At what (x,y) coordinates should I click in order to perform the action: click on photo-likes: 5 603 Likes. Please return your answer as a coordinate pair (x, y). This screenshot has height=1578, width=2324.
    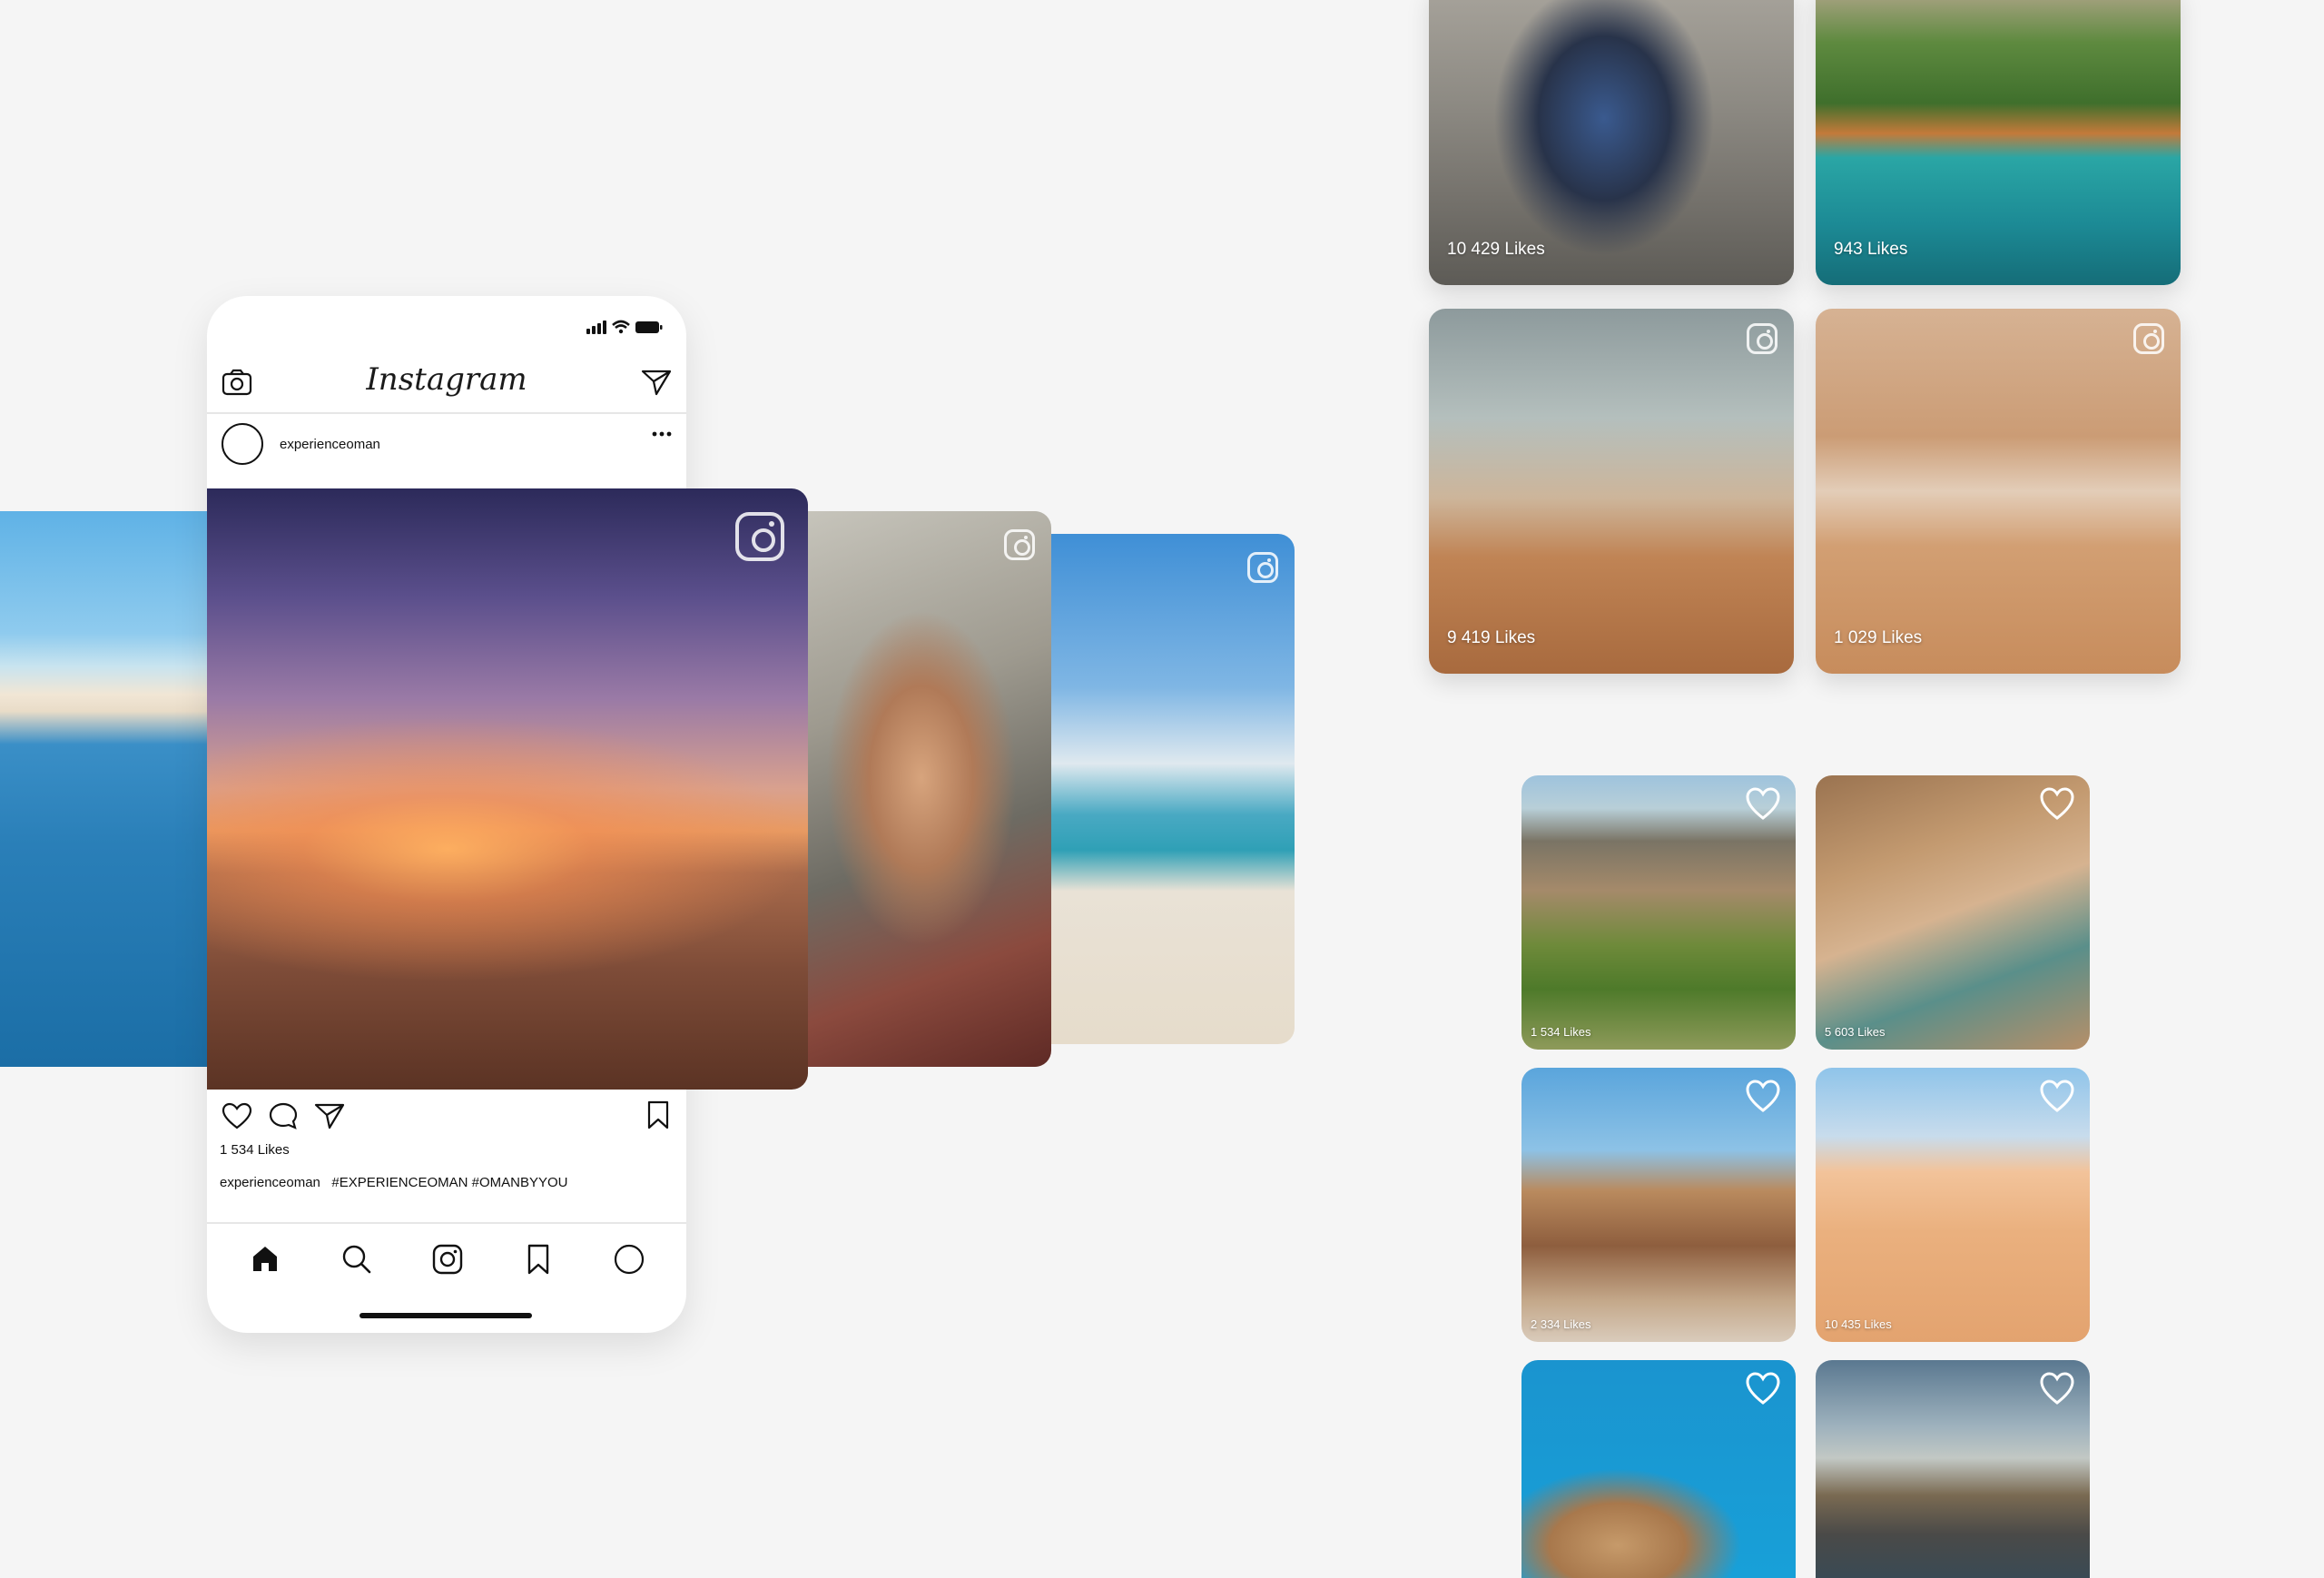
    Looking at the image, I should click on (1855, 1032).